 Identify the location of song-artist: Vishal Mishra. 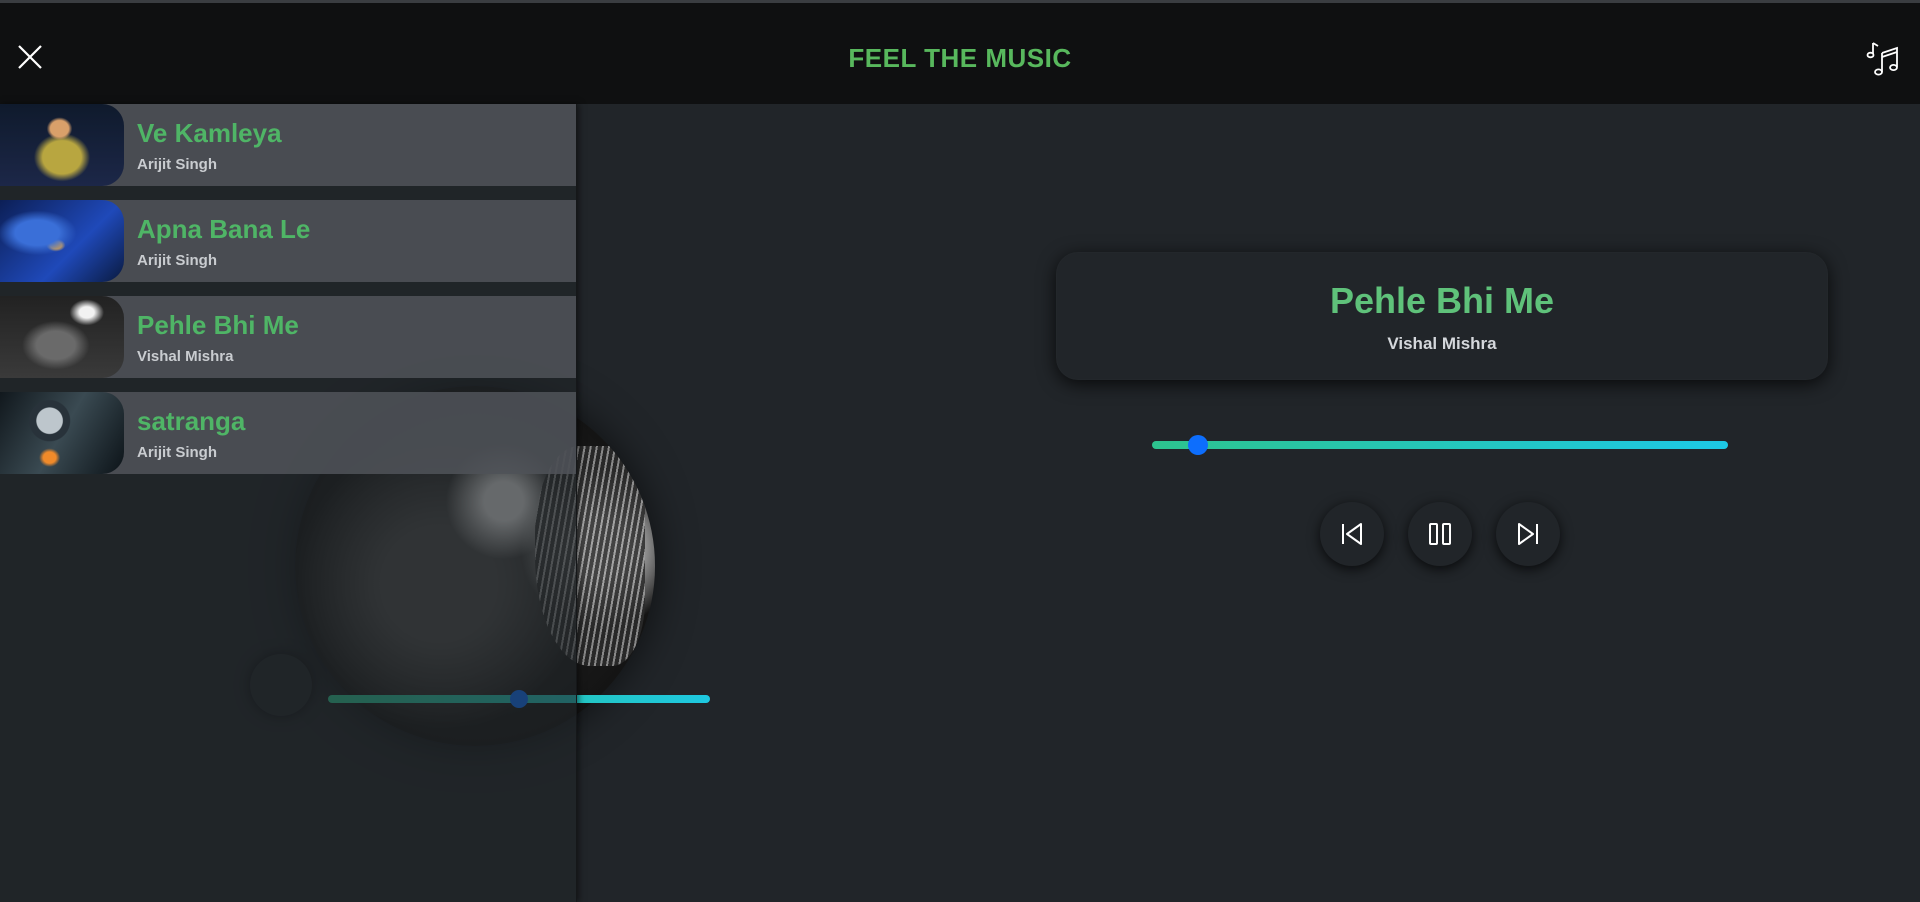
(185, 356).